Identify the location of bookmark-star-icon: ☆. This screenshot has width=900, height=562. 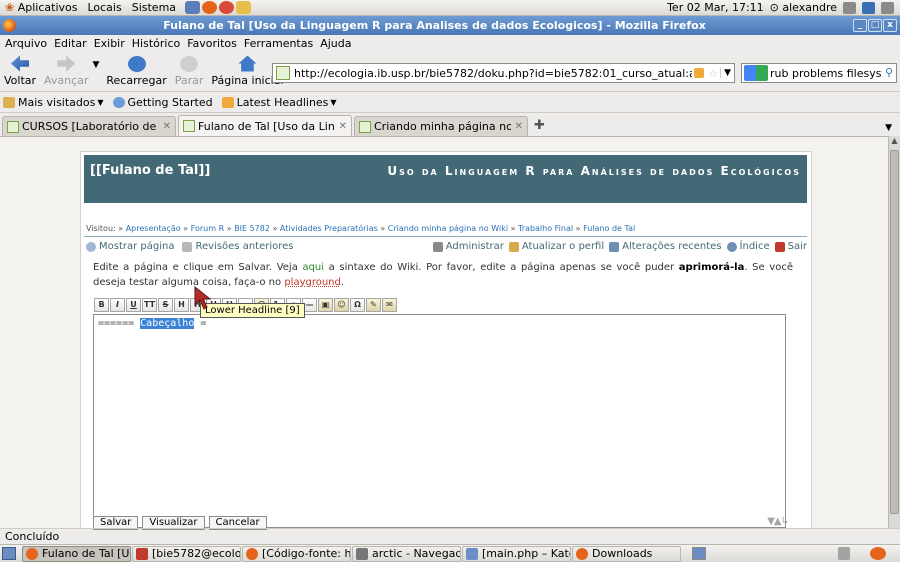
(713, 73).